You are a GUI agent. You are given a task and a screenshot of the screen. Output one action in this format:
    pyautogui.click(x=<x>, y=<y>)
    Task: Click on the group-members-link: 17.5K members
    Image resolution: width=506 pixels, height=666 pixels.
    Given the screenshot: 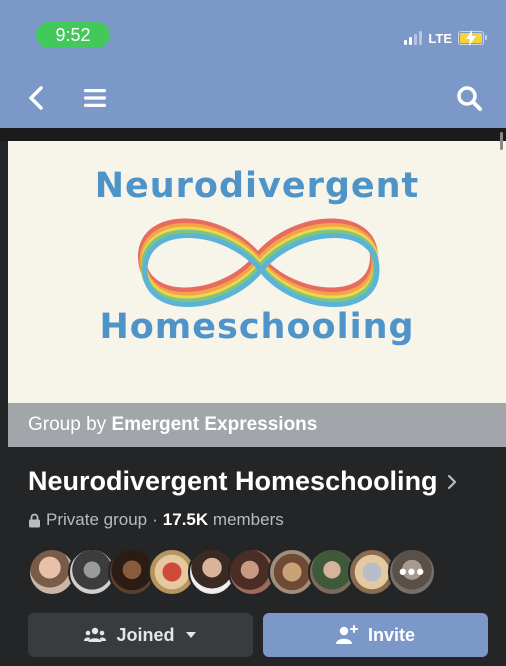 What is the action you would take?
    pyautogui.click(x=223, y=520)
    